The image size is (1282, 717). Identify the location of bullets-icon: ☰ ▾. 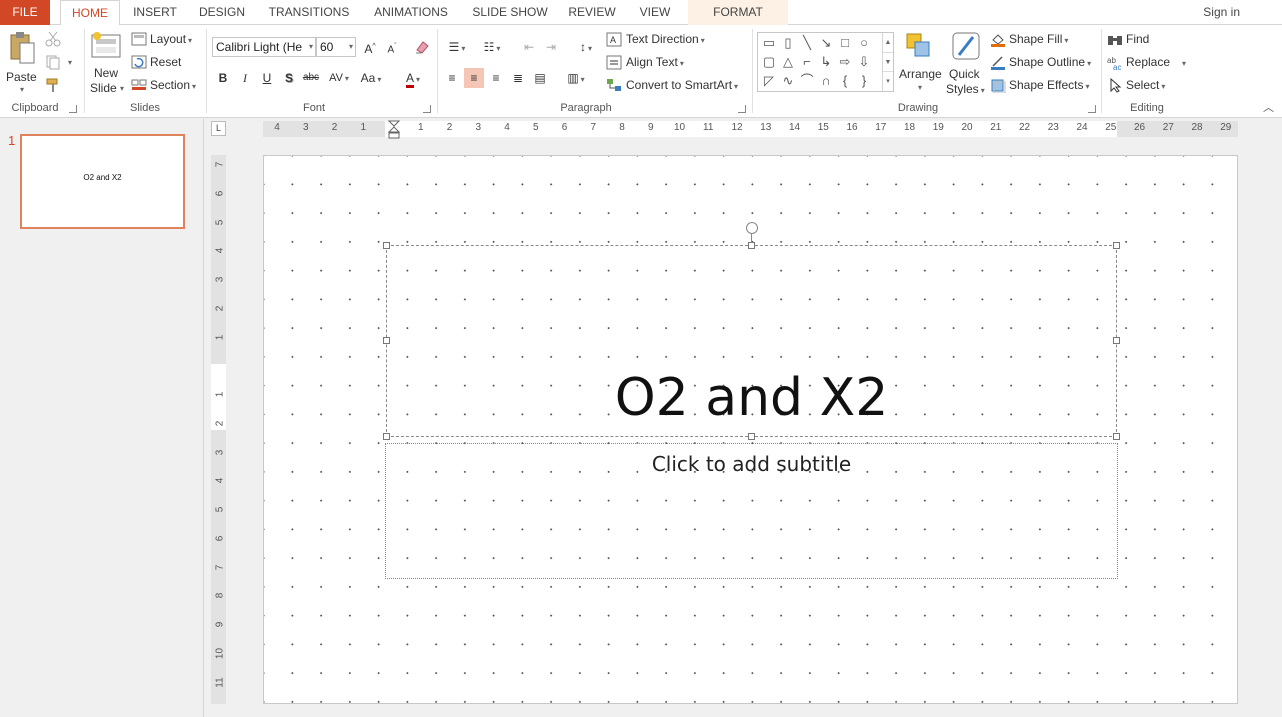
(457, 47).